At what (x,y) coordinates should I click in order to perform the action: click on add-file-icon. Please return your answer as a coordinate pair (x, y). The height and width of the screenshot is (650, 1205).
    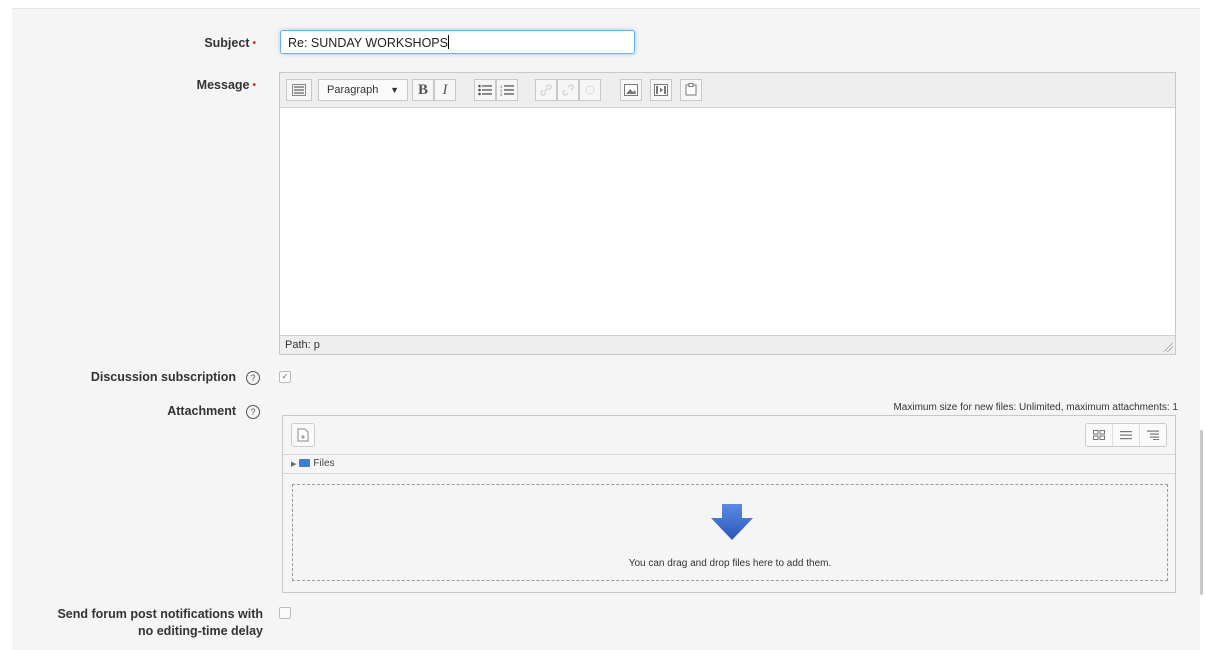
    Looking at the image, I should click on (303, 435).